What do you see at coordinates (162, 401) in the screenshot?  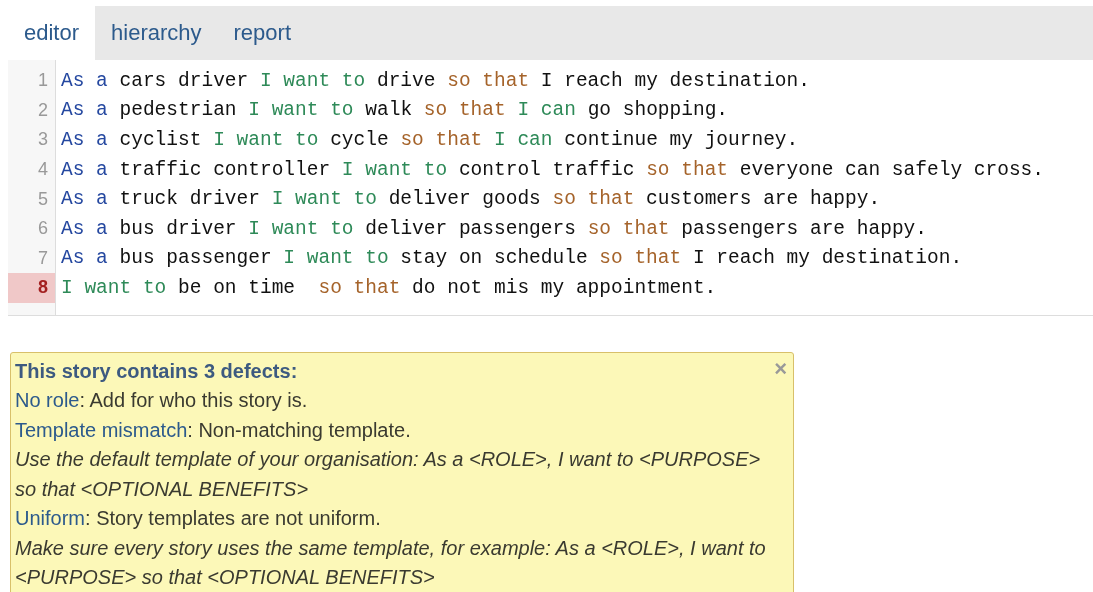 I see `defect-message: No role: Add for who this story is.` at bounding box center [162, 401].